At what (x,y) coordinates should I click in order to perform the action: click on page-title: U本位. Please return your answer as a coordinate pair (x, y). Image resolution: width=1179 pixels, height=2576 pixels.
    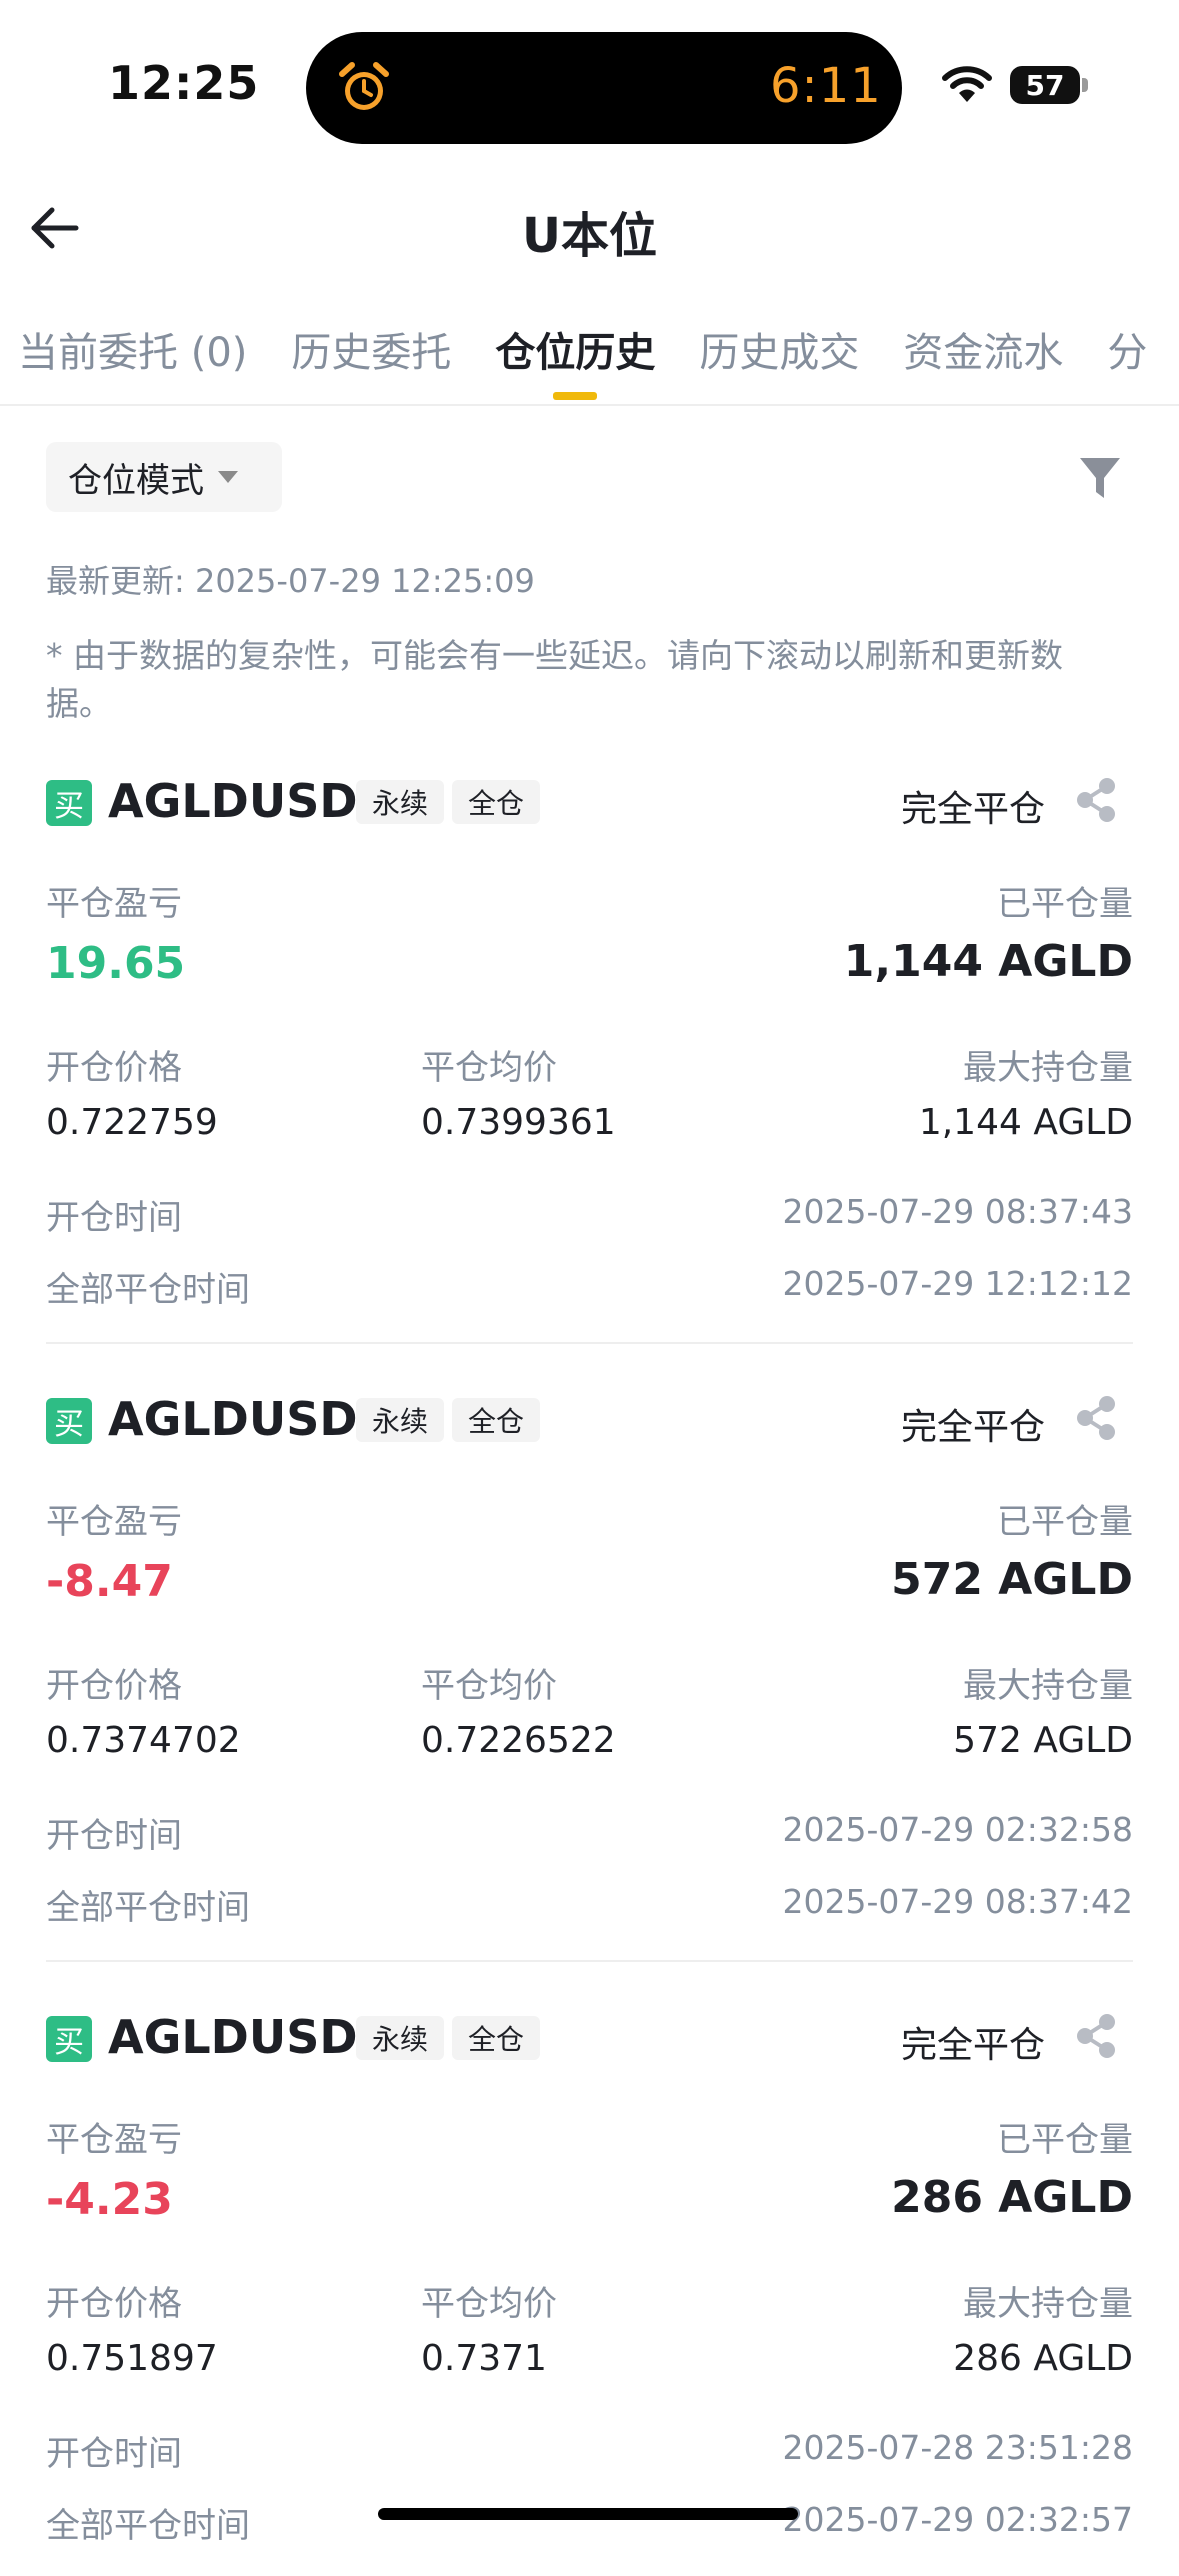
    Looking at the image, I should click on (589, 236).